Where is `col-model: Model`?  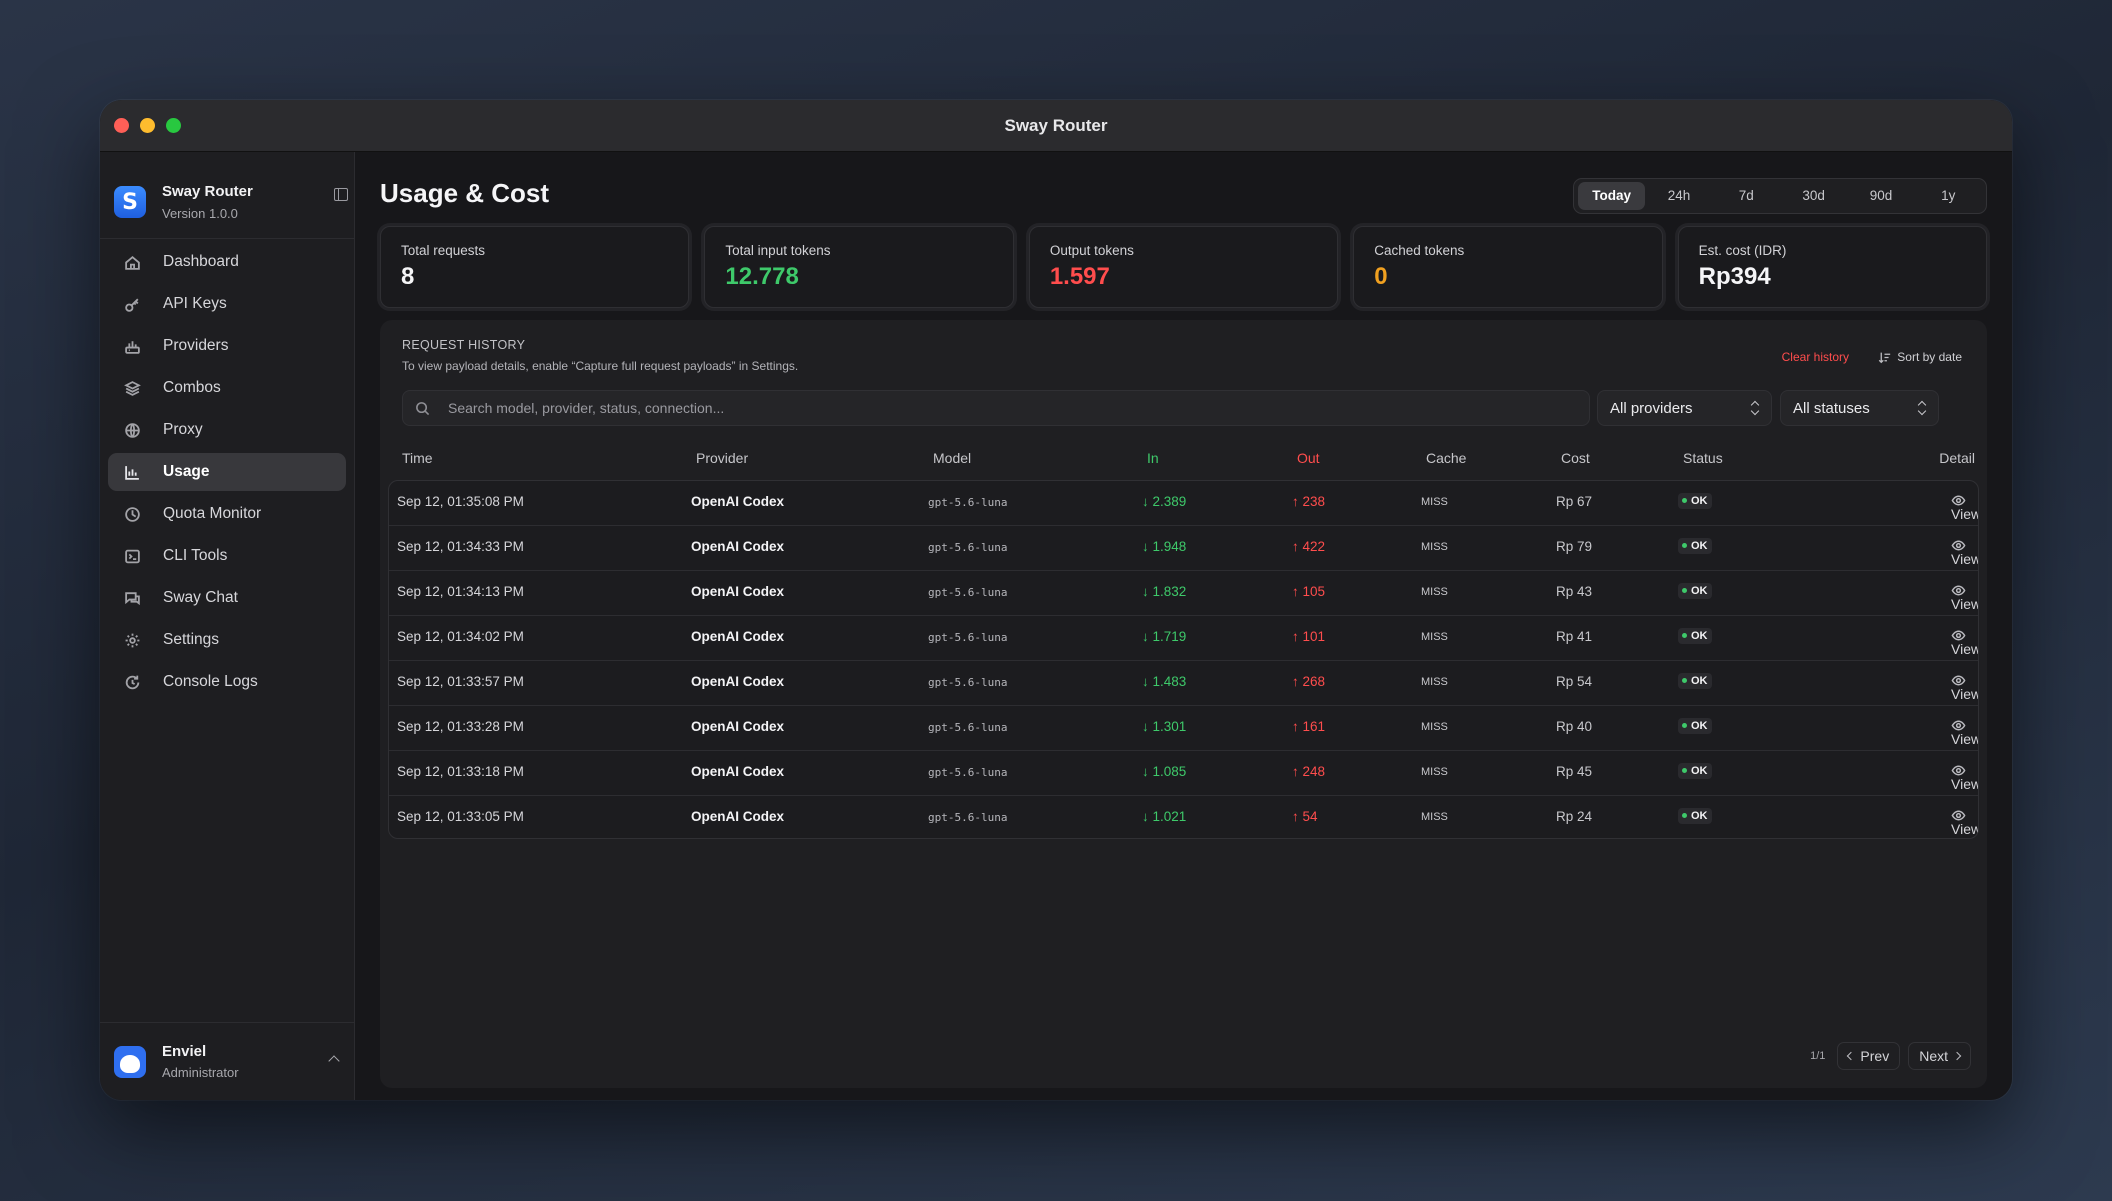 col-model: Model is located at coordinates (952, 458).